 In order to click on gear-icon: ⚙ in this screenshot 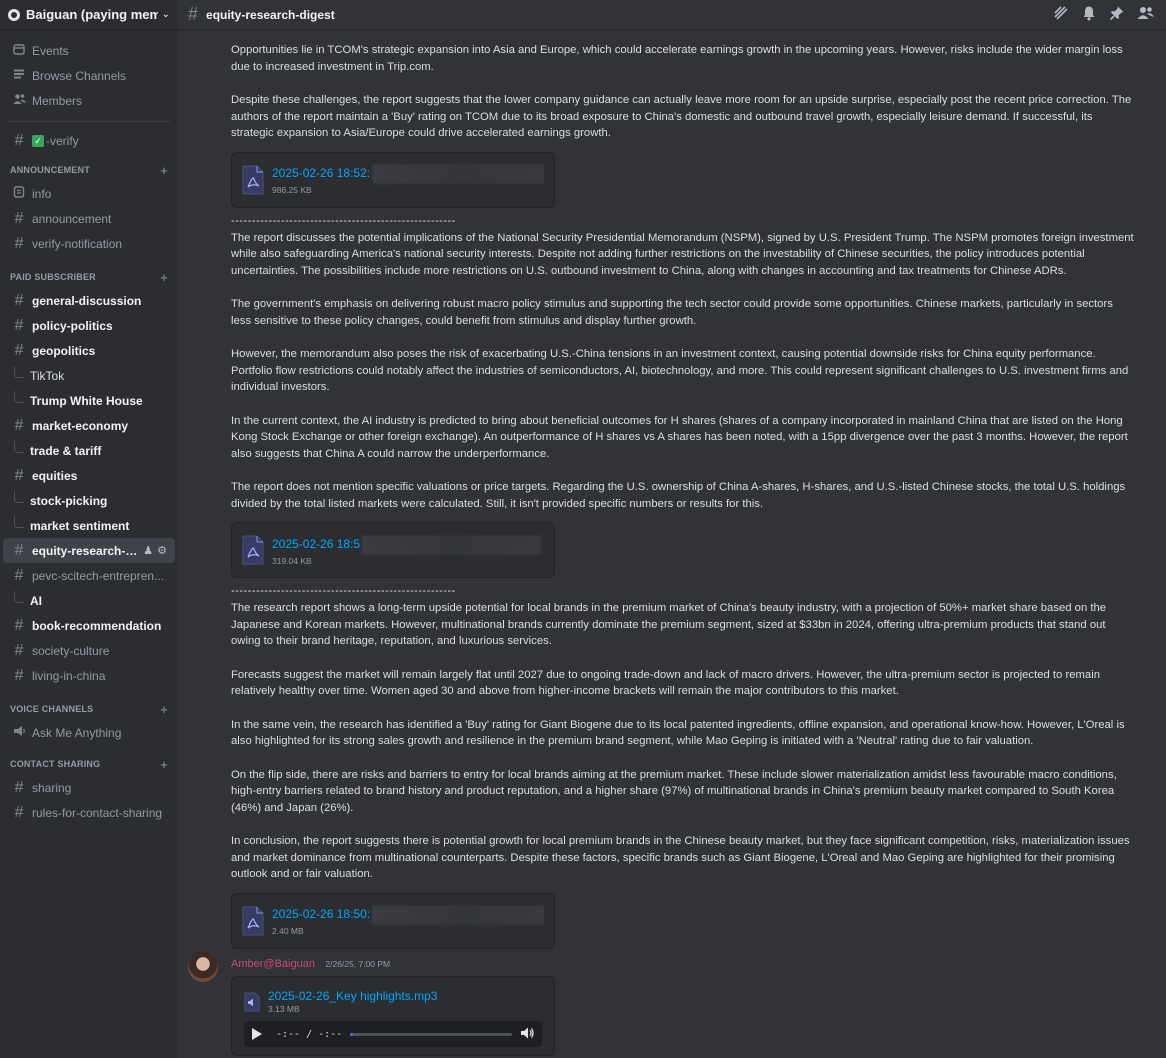, I will do `click(162, 550)`.